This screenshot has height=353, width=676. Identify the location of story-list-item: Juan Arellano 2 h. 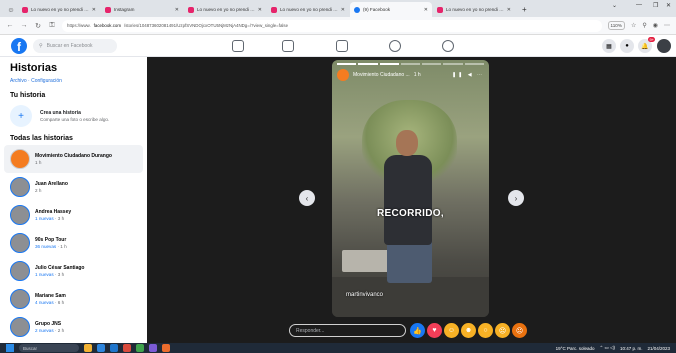
(73, 187).